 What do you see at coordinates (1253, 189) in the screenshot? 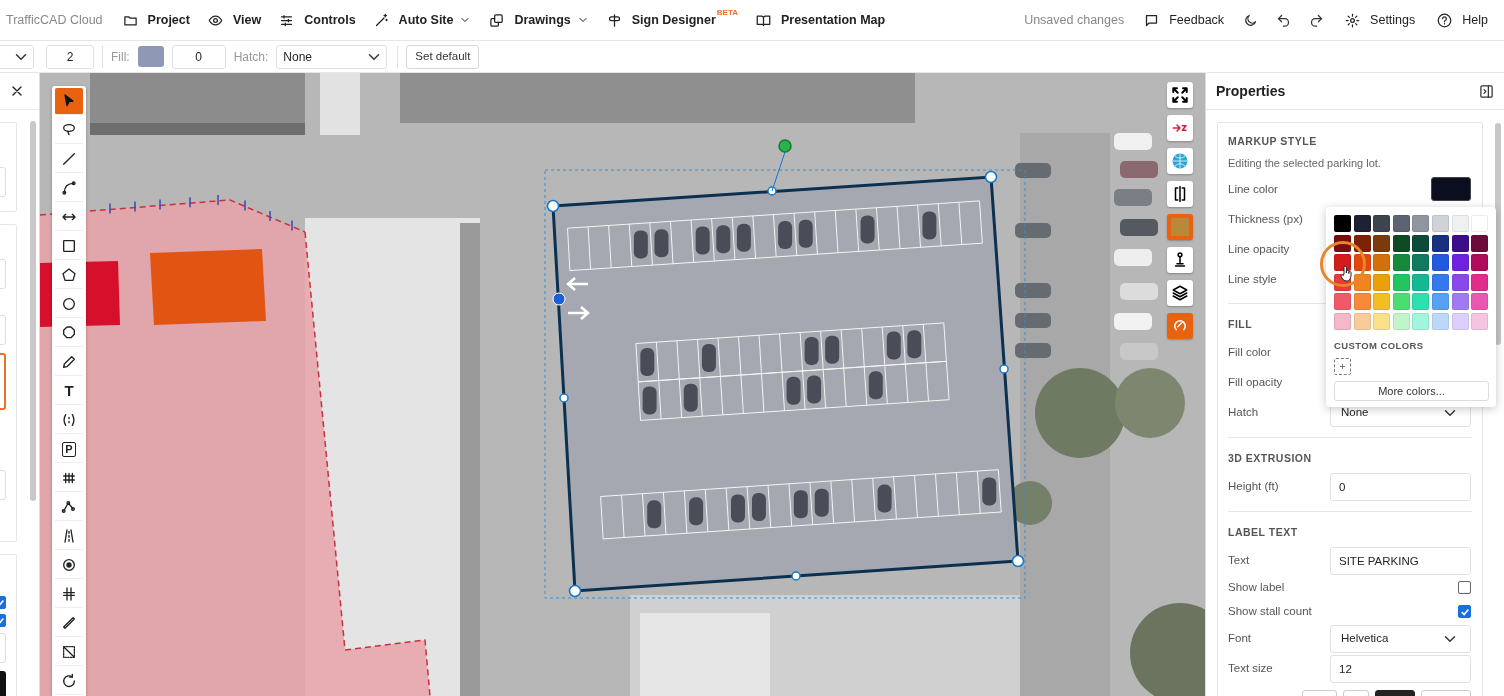
I see `field-label: Line color` at bounding box center [1253, 189].